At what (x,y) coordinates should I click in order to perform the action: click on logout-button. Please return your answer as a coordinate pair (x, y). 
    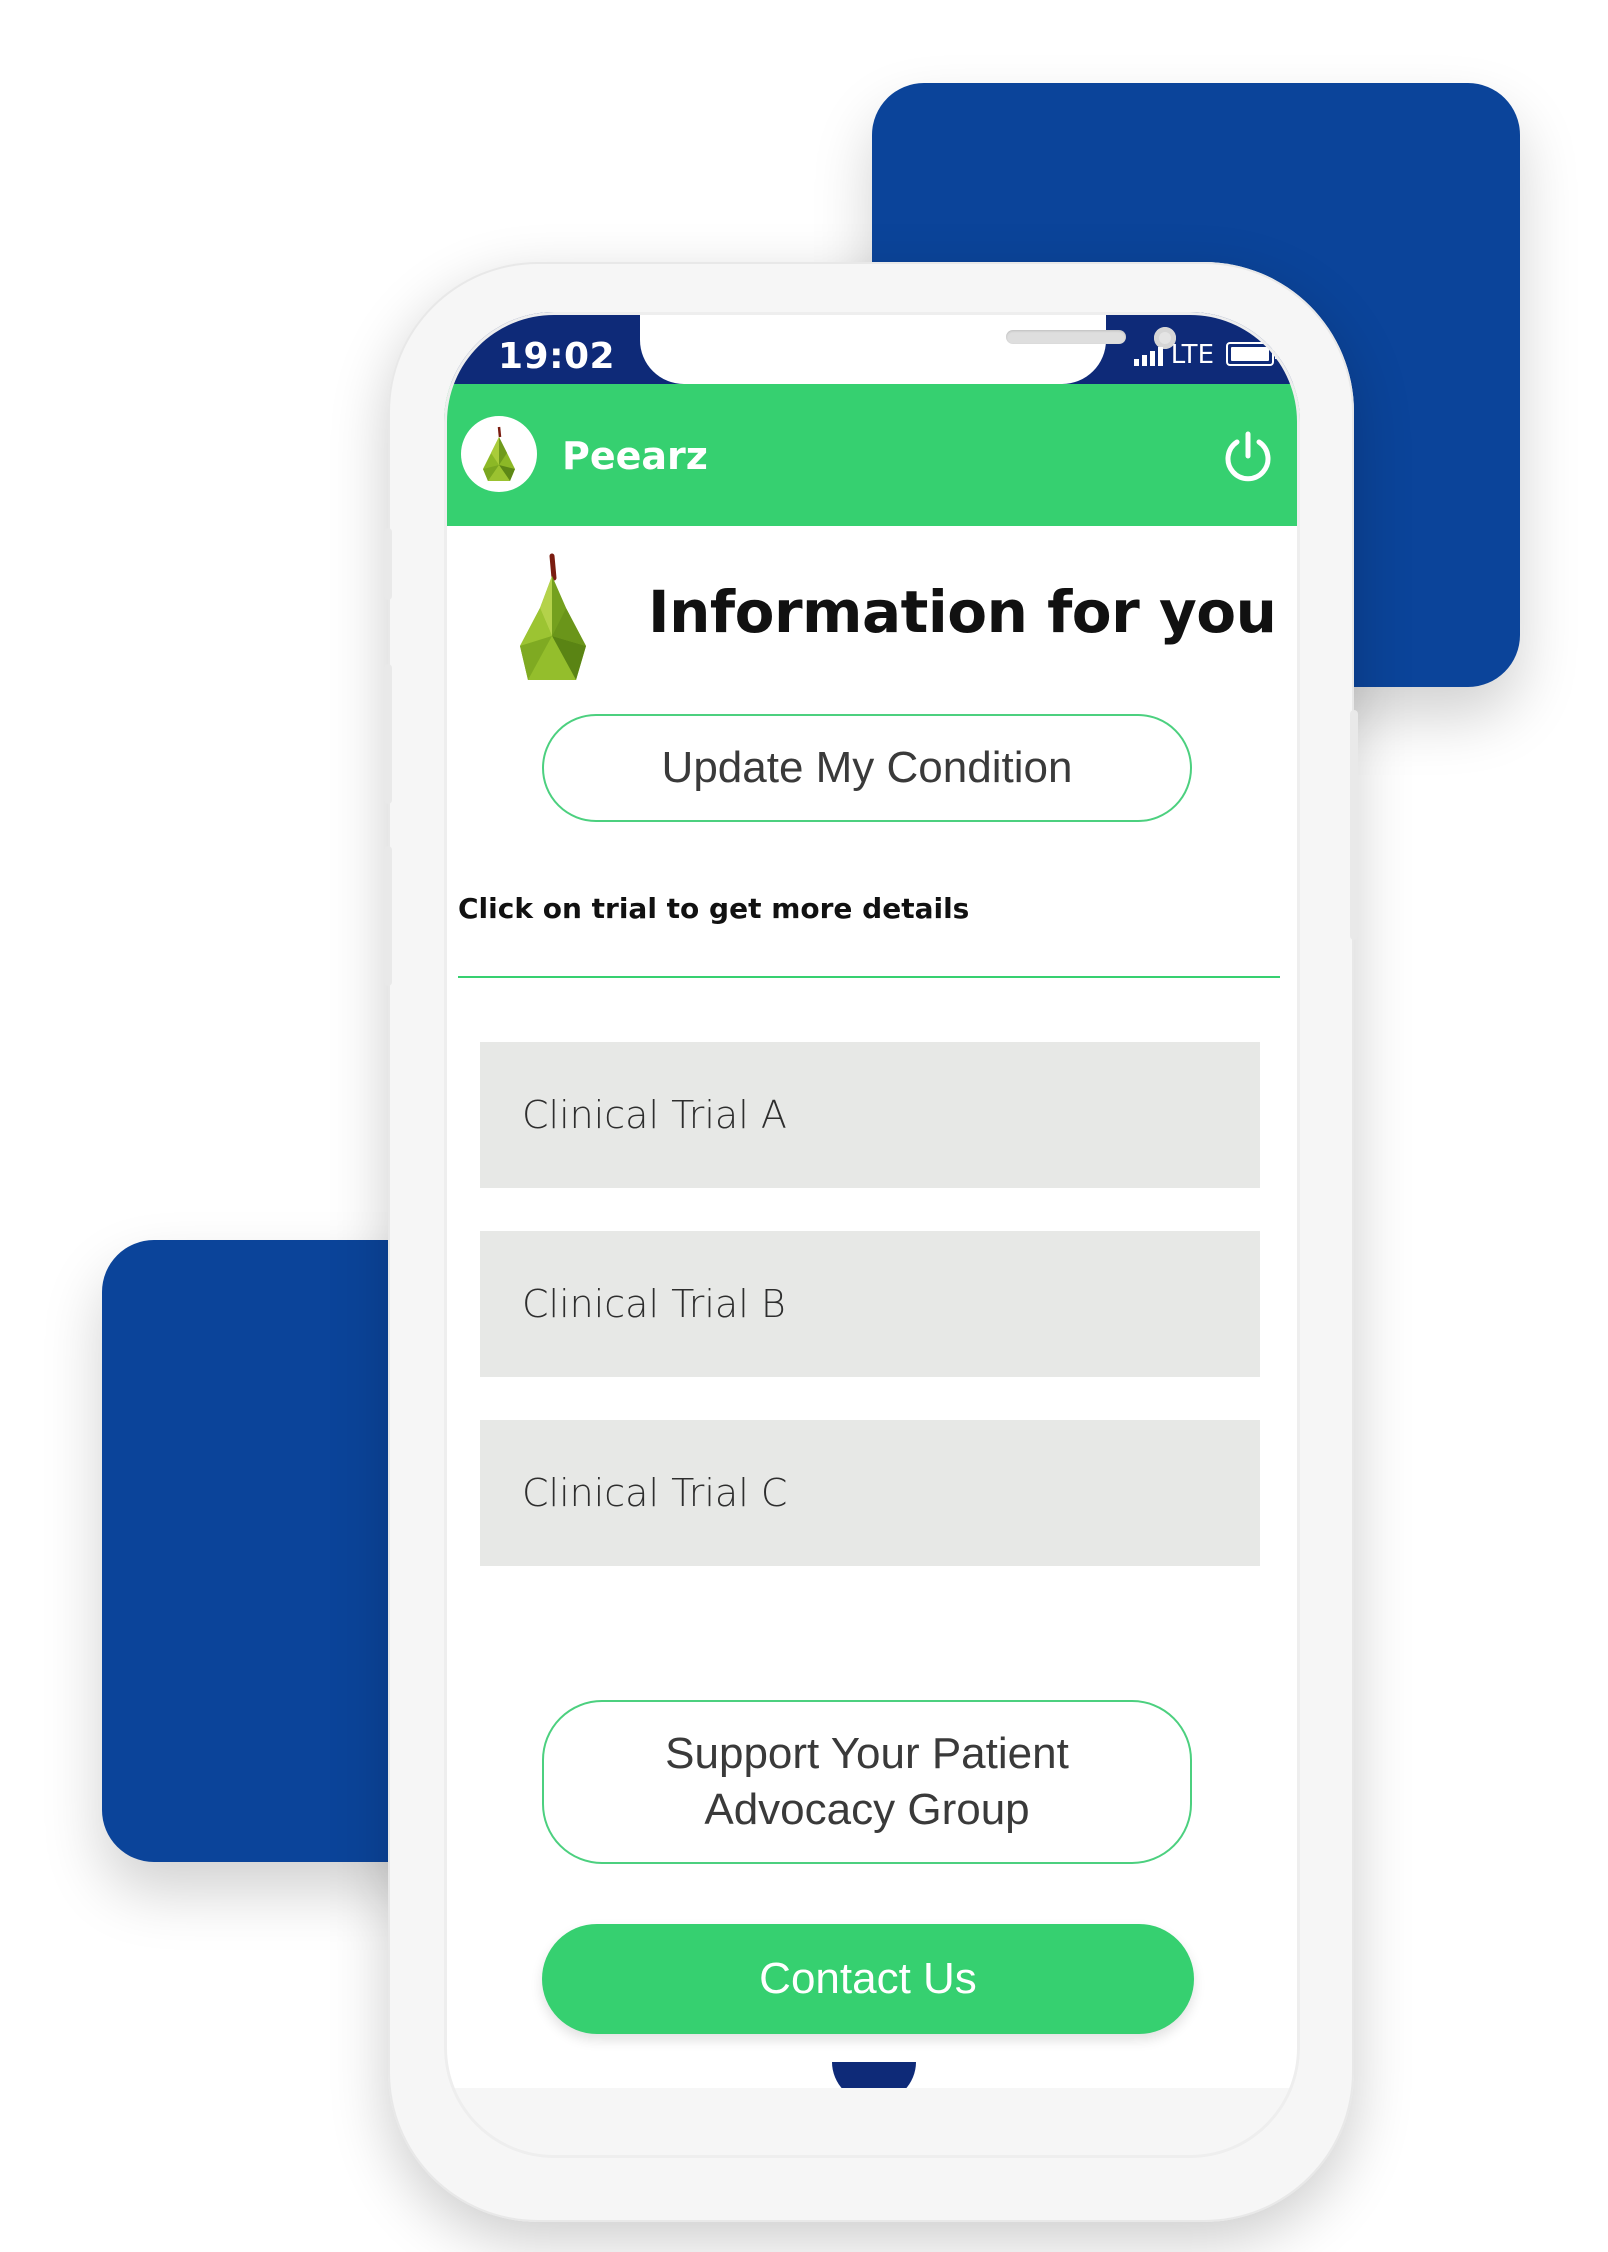
    Looking at the image, I should click on (1248, 456).